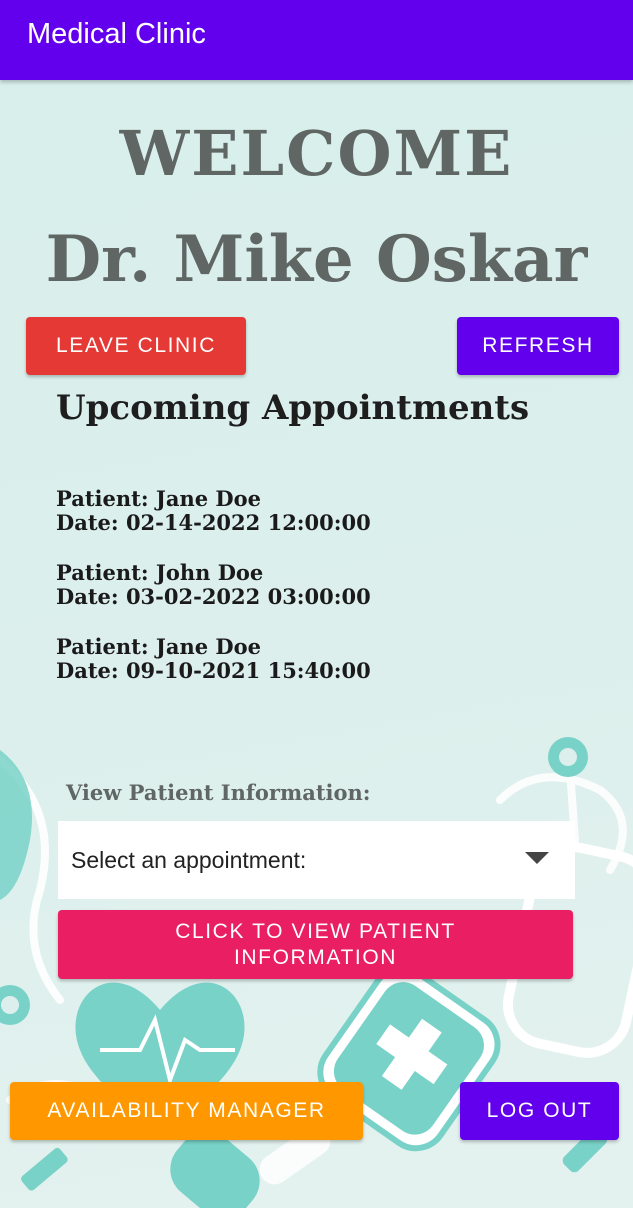  I want to click on appointment-date: Date: 09-10-2021 15:40:00, so click(213, 670).